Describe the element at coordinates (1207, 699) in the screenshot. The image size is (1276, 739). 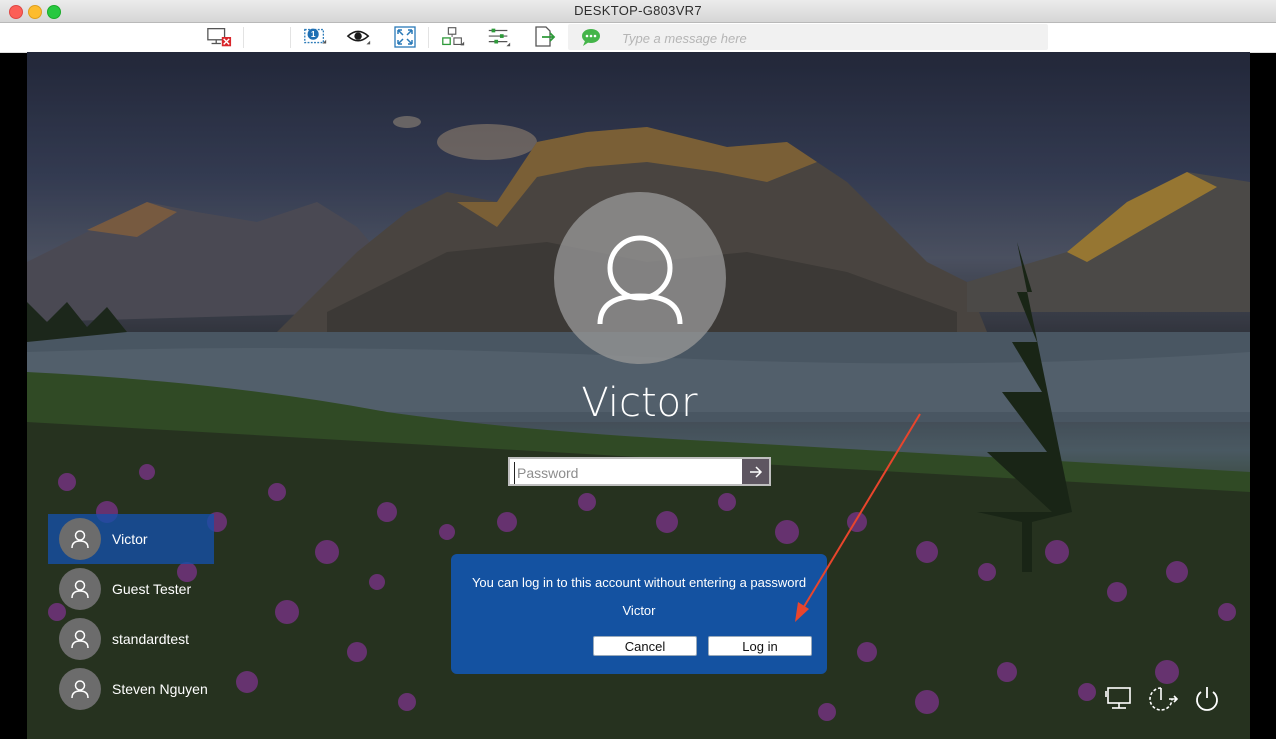
I see `power-icon` at that location.